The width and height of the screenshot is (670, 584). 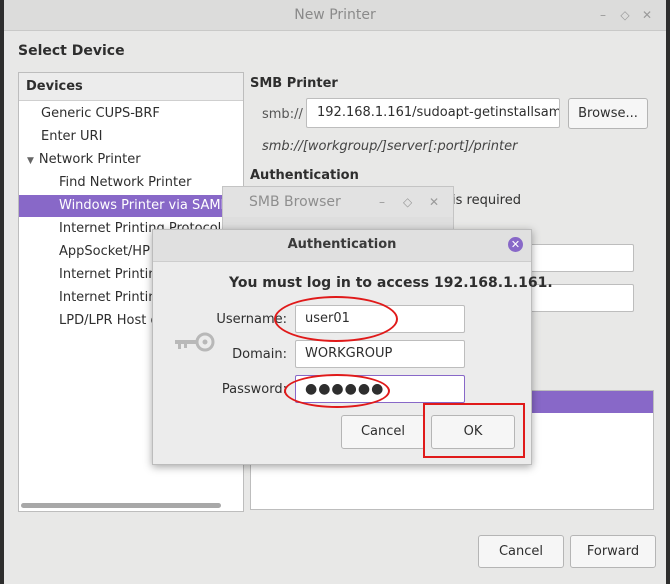 I want to click on auth-cancel-button: Cancel, so click(x=383, y=432).